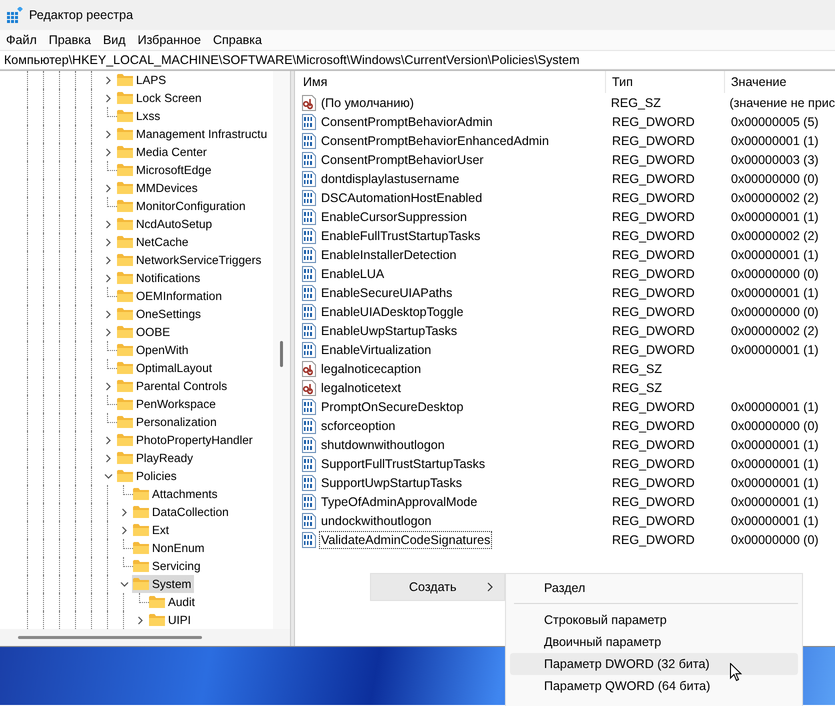 This screenshot has height=706, width=835. What do you see at coordinates (182, 512) in the screenshot?
I see `tree-item: DataCollection` at bounding box center [182, 512].